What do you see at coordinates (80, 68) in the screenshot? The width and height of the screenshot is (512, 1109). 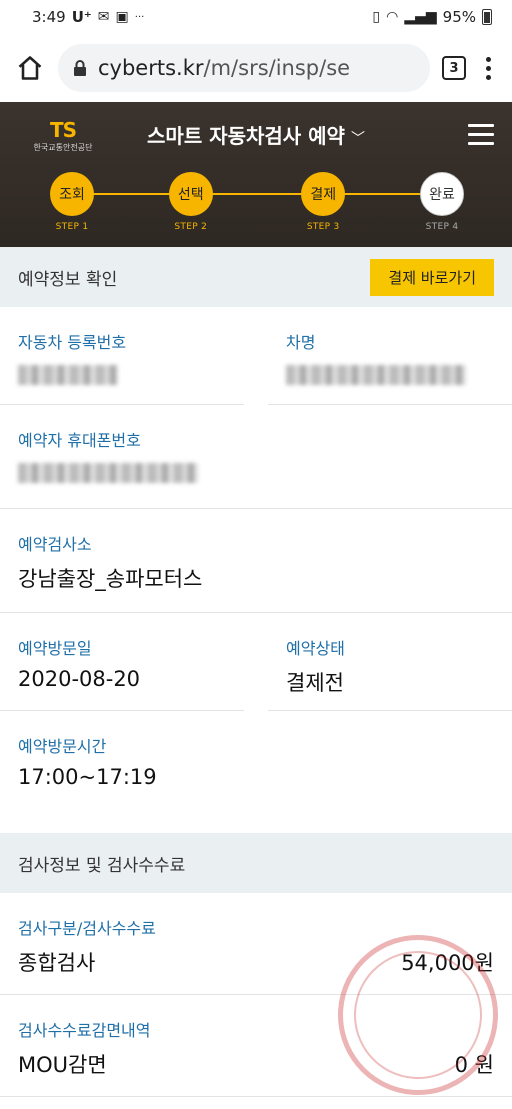 I see `lock-icon` at bounding box center [80, 68].